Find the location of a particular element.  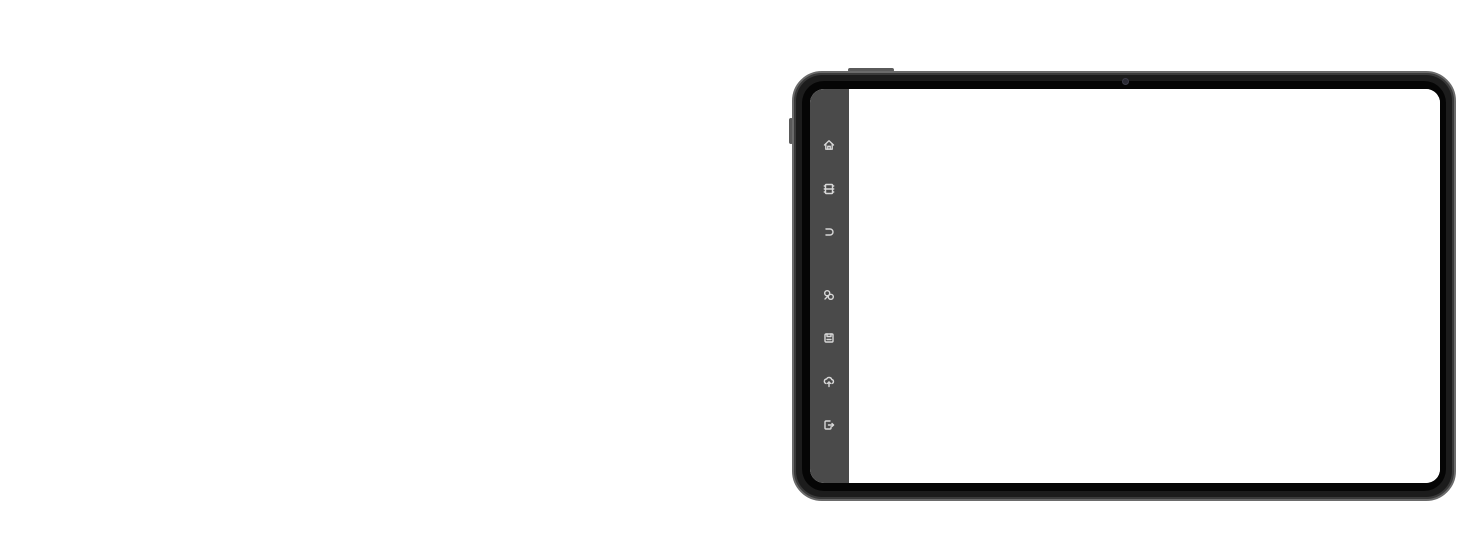

front-camera is located at coordinates (1125, 81).